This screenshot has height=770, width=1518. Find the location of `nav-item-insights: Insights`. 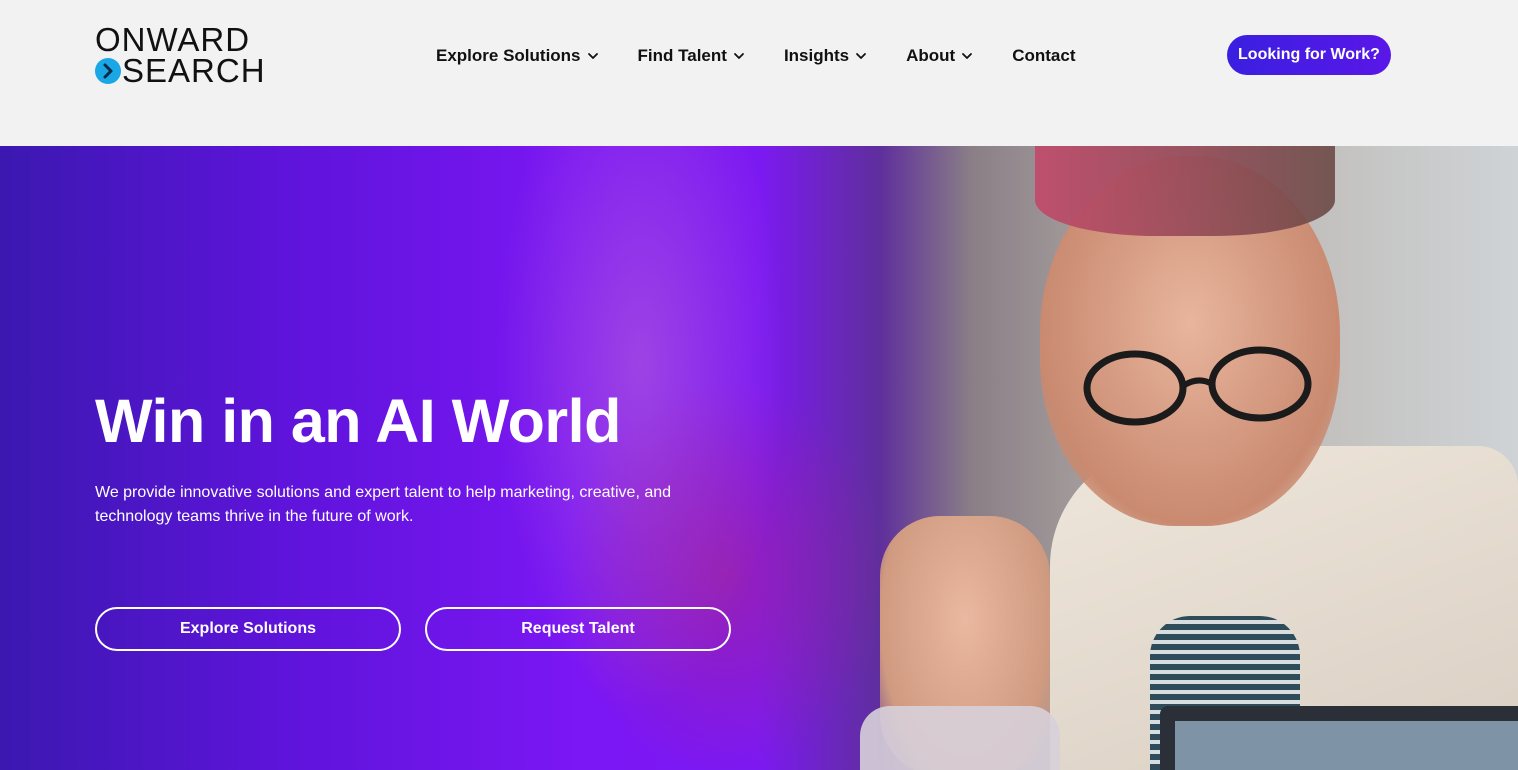

nav-item-insights: Insights is located at coordinates (825, 56).